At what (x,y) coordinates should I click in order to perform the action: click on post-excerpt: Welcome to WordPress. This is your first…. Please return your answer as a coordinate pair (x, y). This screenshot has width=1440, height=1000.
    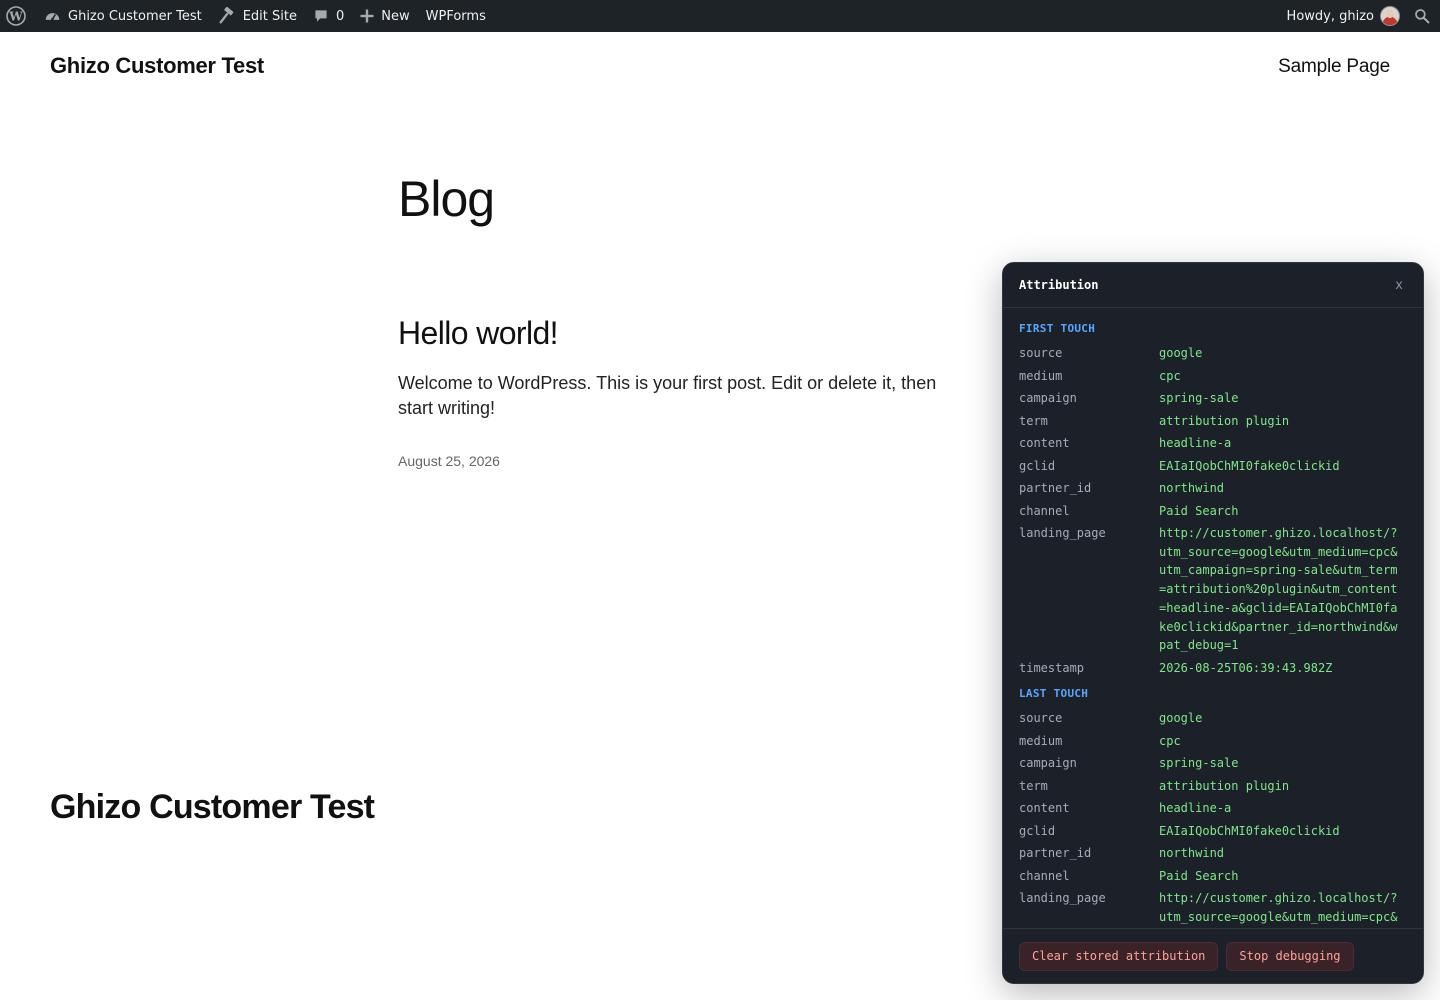
    Looking at the image, I should click on (667, 395).